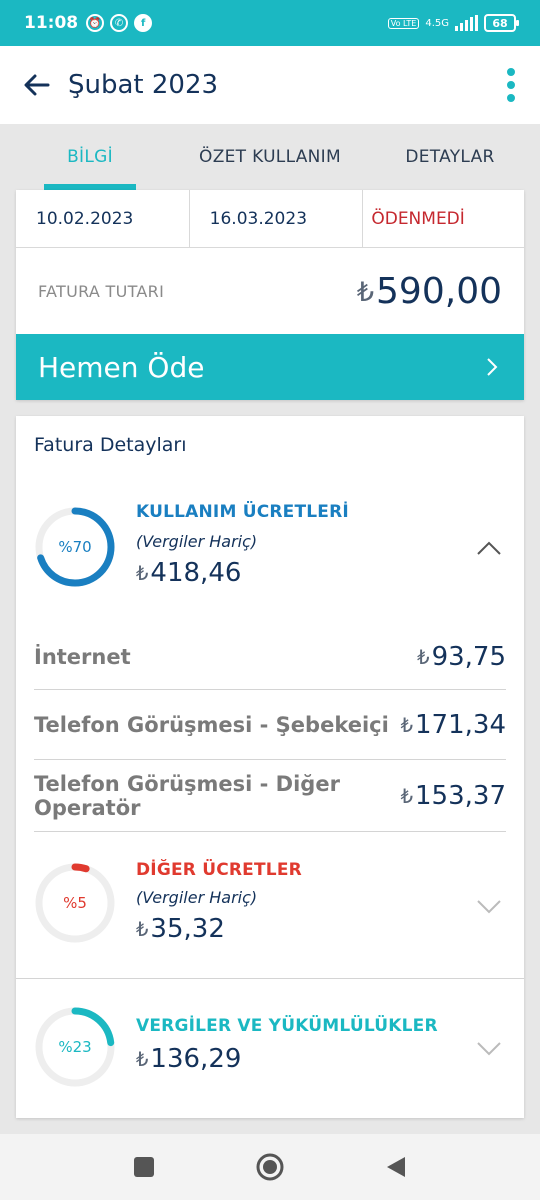  What do you see at coordinates (270, 85) in the screenshot?
I see `app-bar: Şubat 2023` at bounding box center [270, 85].